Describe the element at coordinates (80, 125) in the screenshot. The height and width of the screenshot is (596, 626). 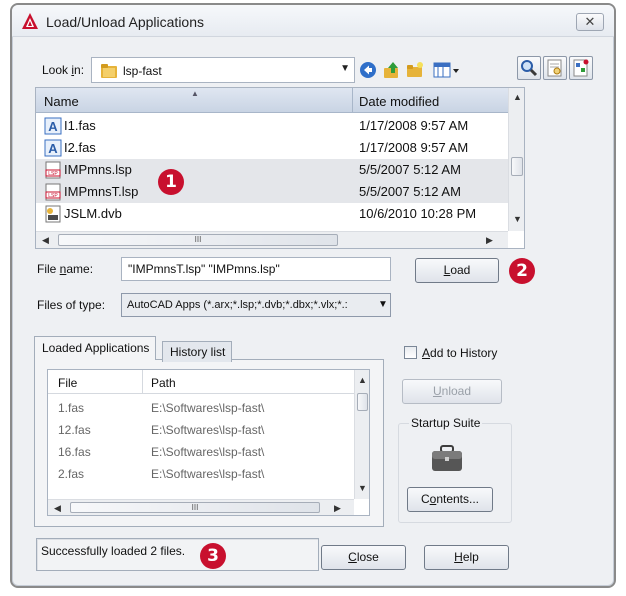
I see `file-name: I1.fas` at that location.